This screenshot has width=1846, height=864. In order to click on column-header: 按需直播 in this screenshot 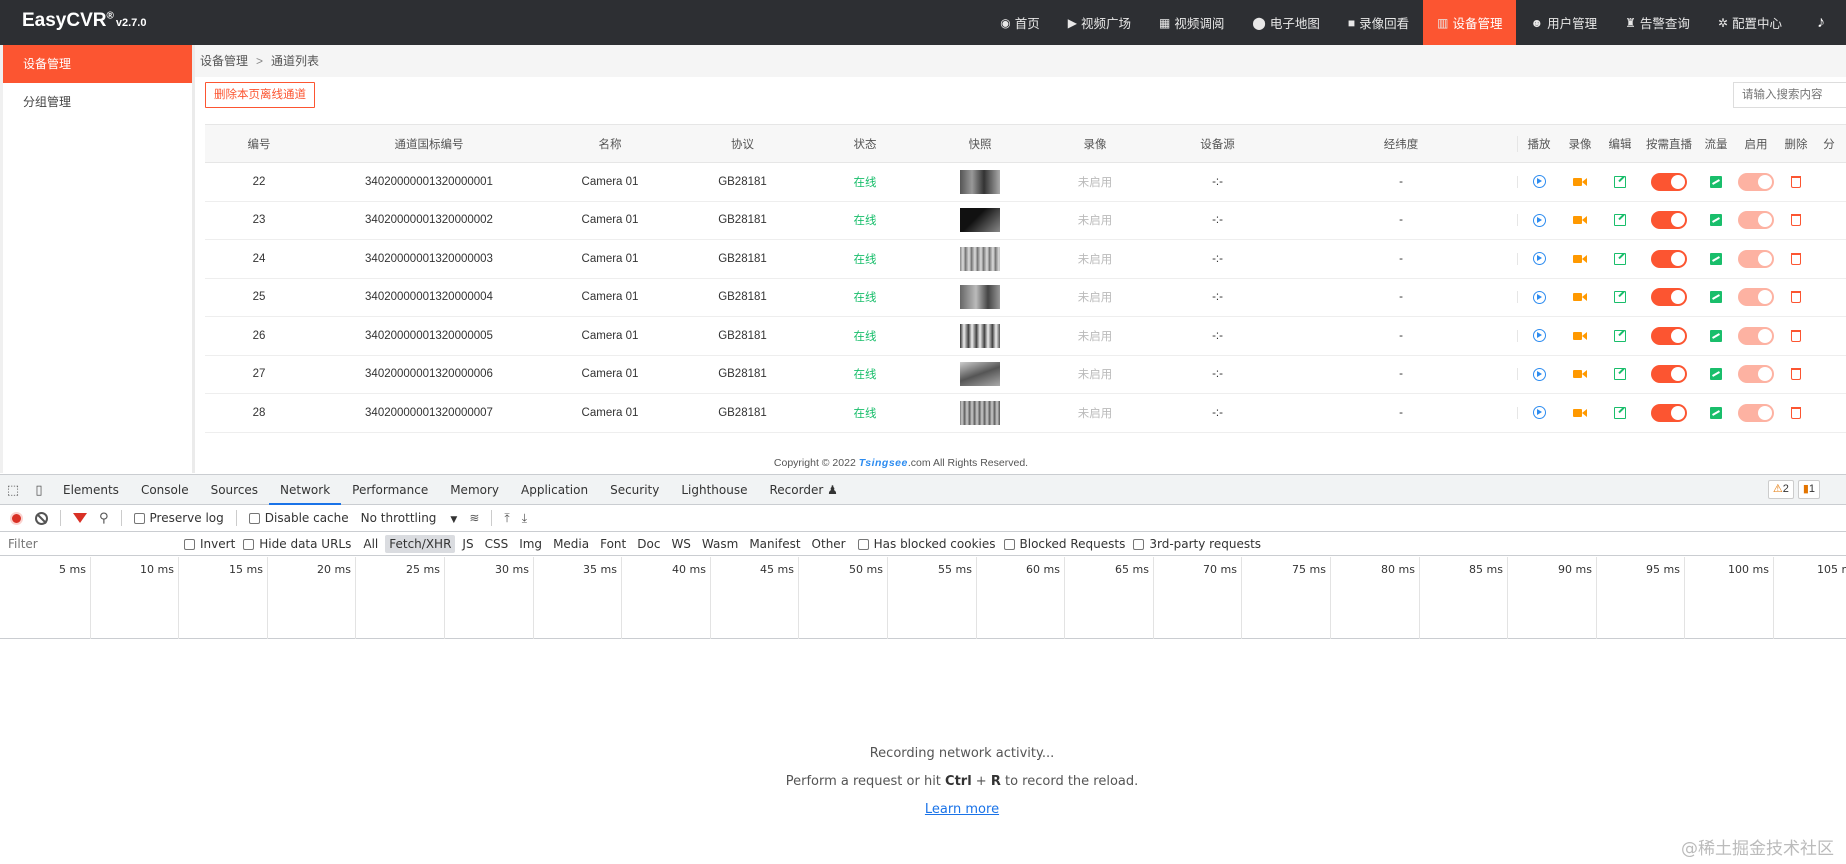, I will do `click(1669, 144)`.